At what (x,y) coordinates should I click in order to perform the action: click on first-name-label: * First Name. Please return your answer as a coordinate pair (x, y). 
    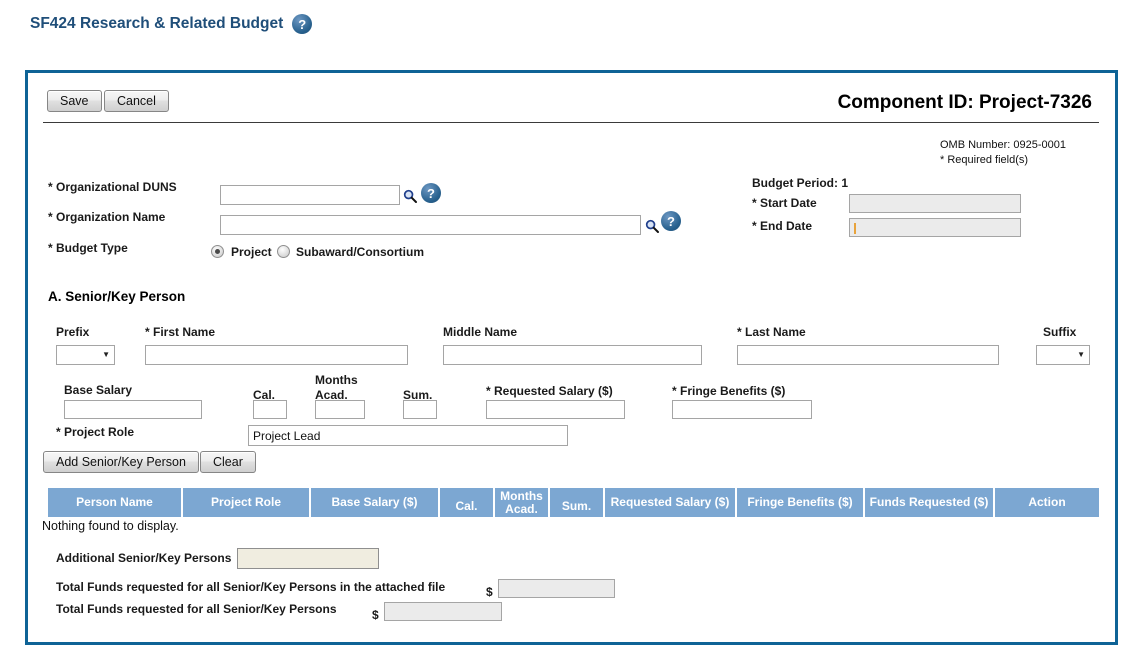
    Looking at the image, I should click on (180, 332).